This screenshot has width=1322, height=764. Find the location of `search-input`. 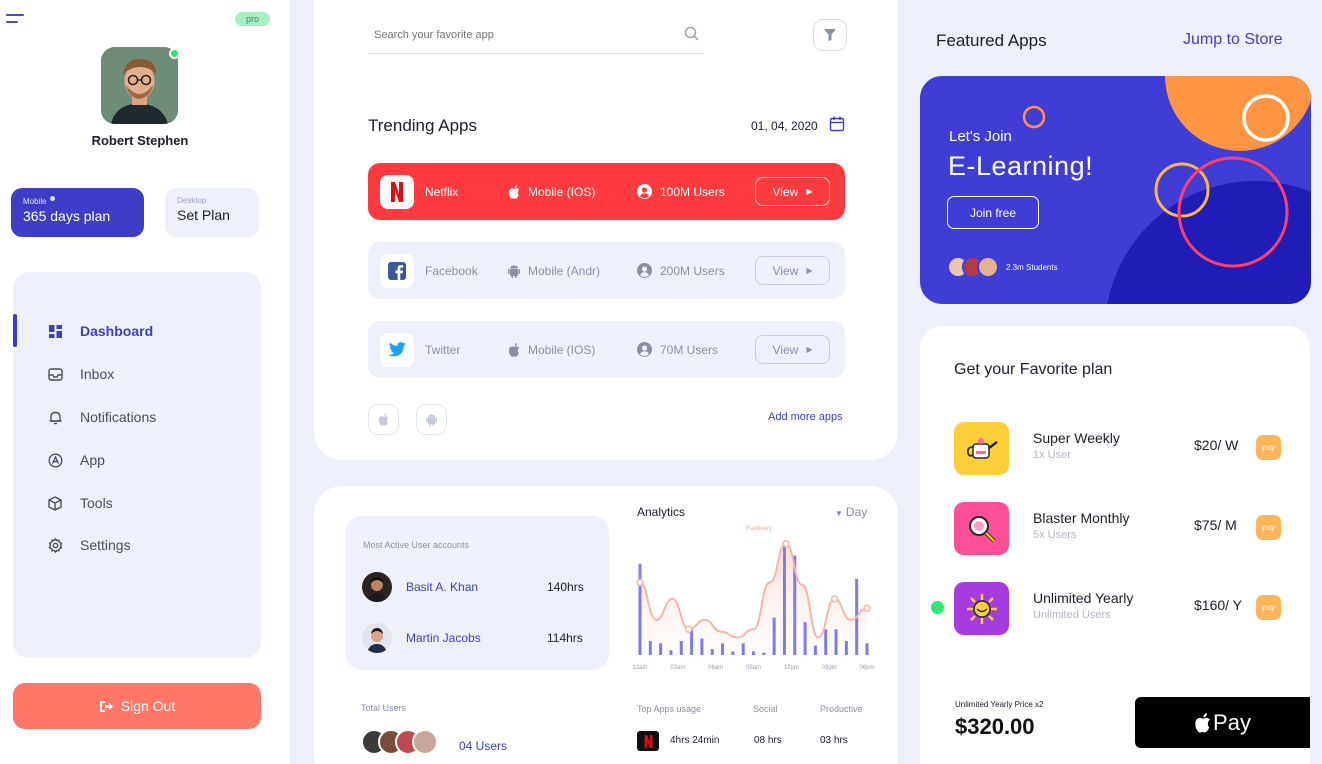

search-input is located at coordinates (518, 35).